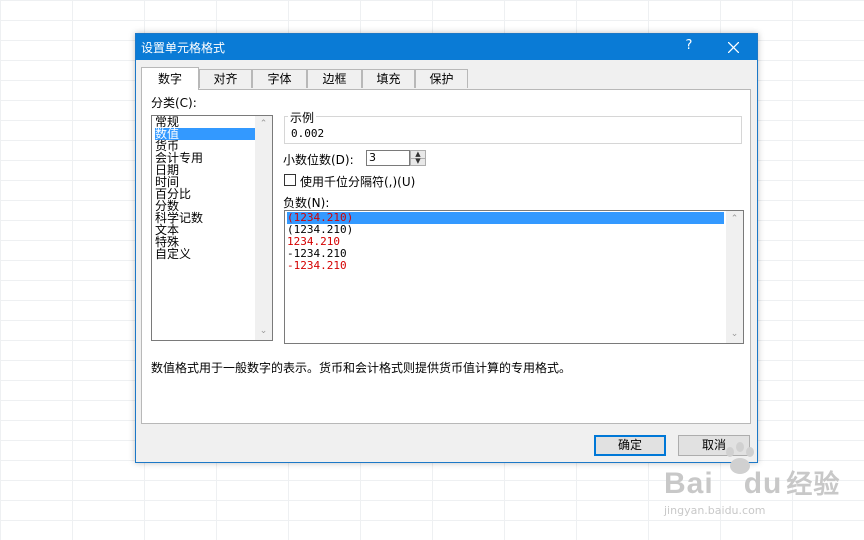 The width and height of the screenshot is (864, 540). What do you see at coordinates (318, 160) in the screenshot?
I see `decimals-label: 小数位数(D):` at bounding box center [318, 160].